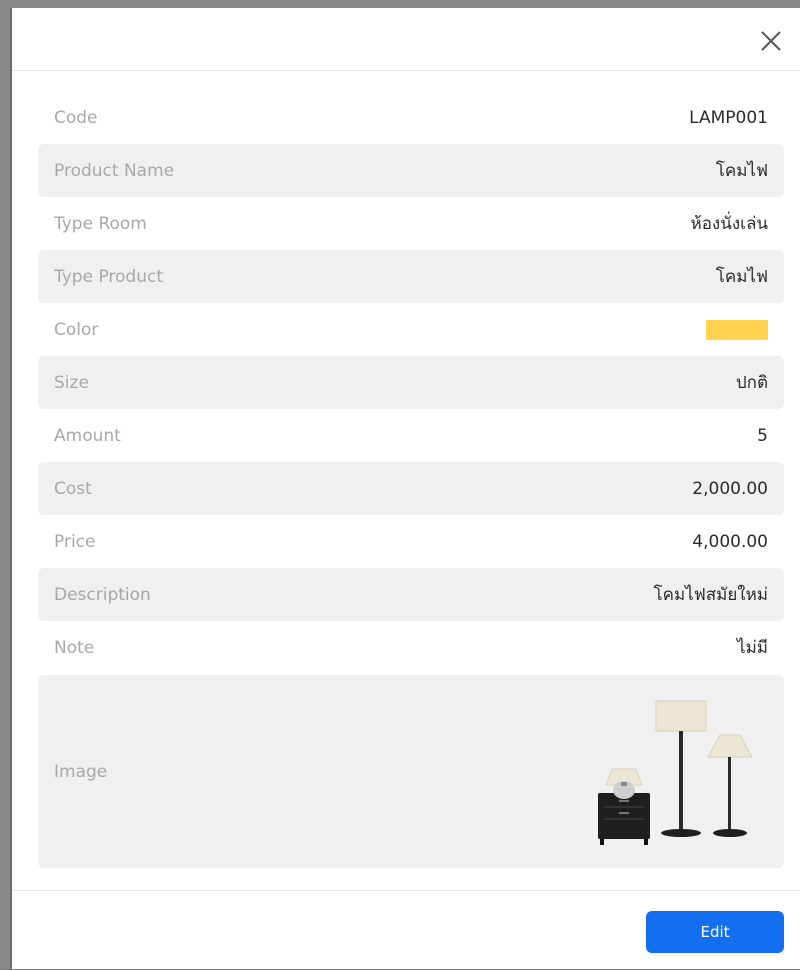 Image resolution: width=800 pixels, height=970 pixels. I want to click on detail-label: Price, so click(75, 541).